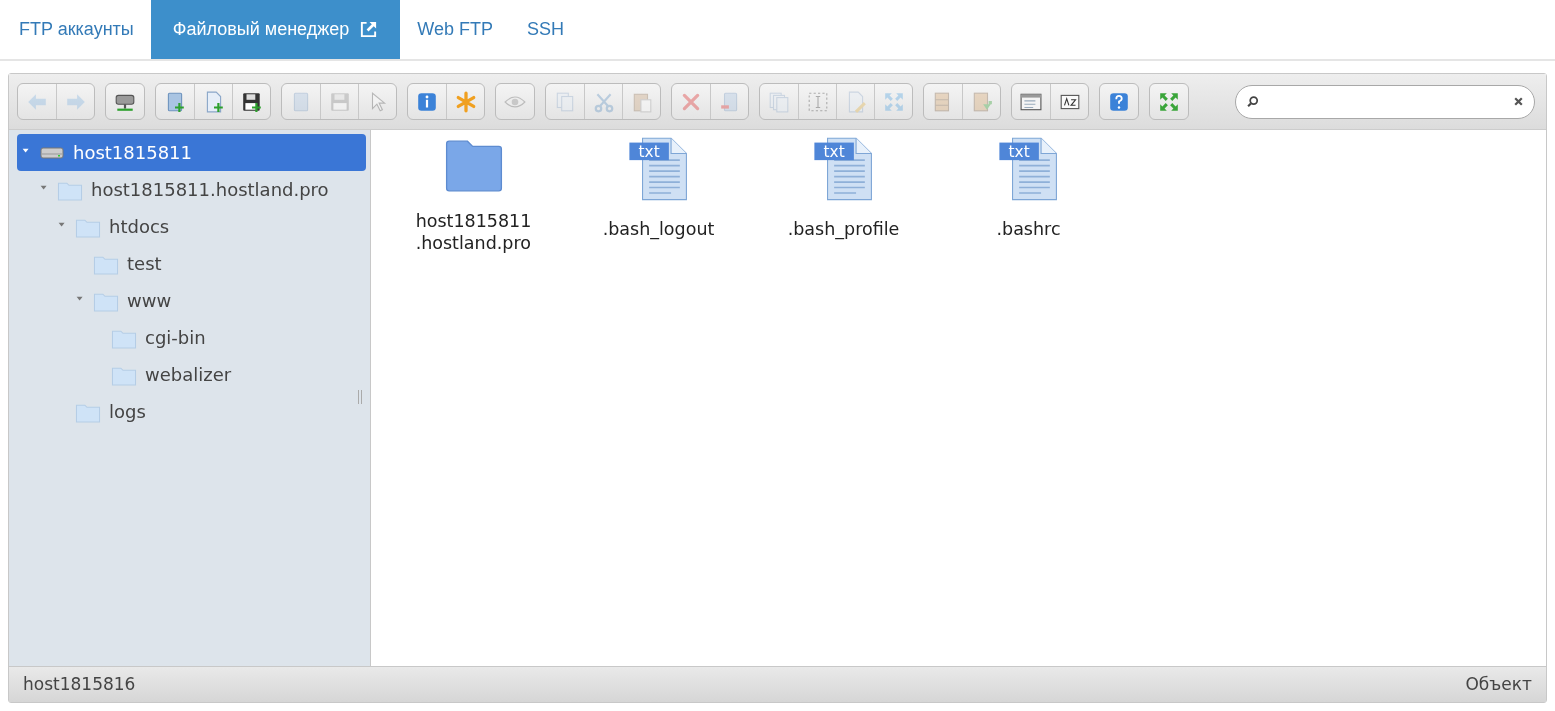 The image size is (1555, 711). What do you see at coordinates (473, 232) in the screenshot?
I see `file-name: host1815811 .hostland.pro` at bounding box center [473, 232].